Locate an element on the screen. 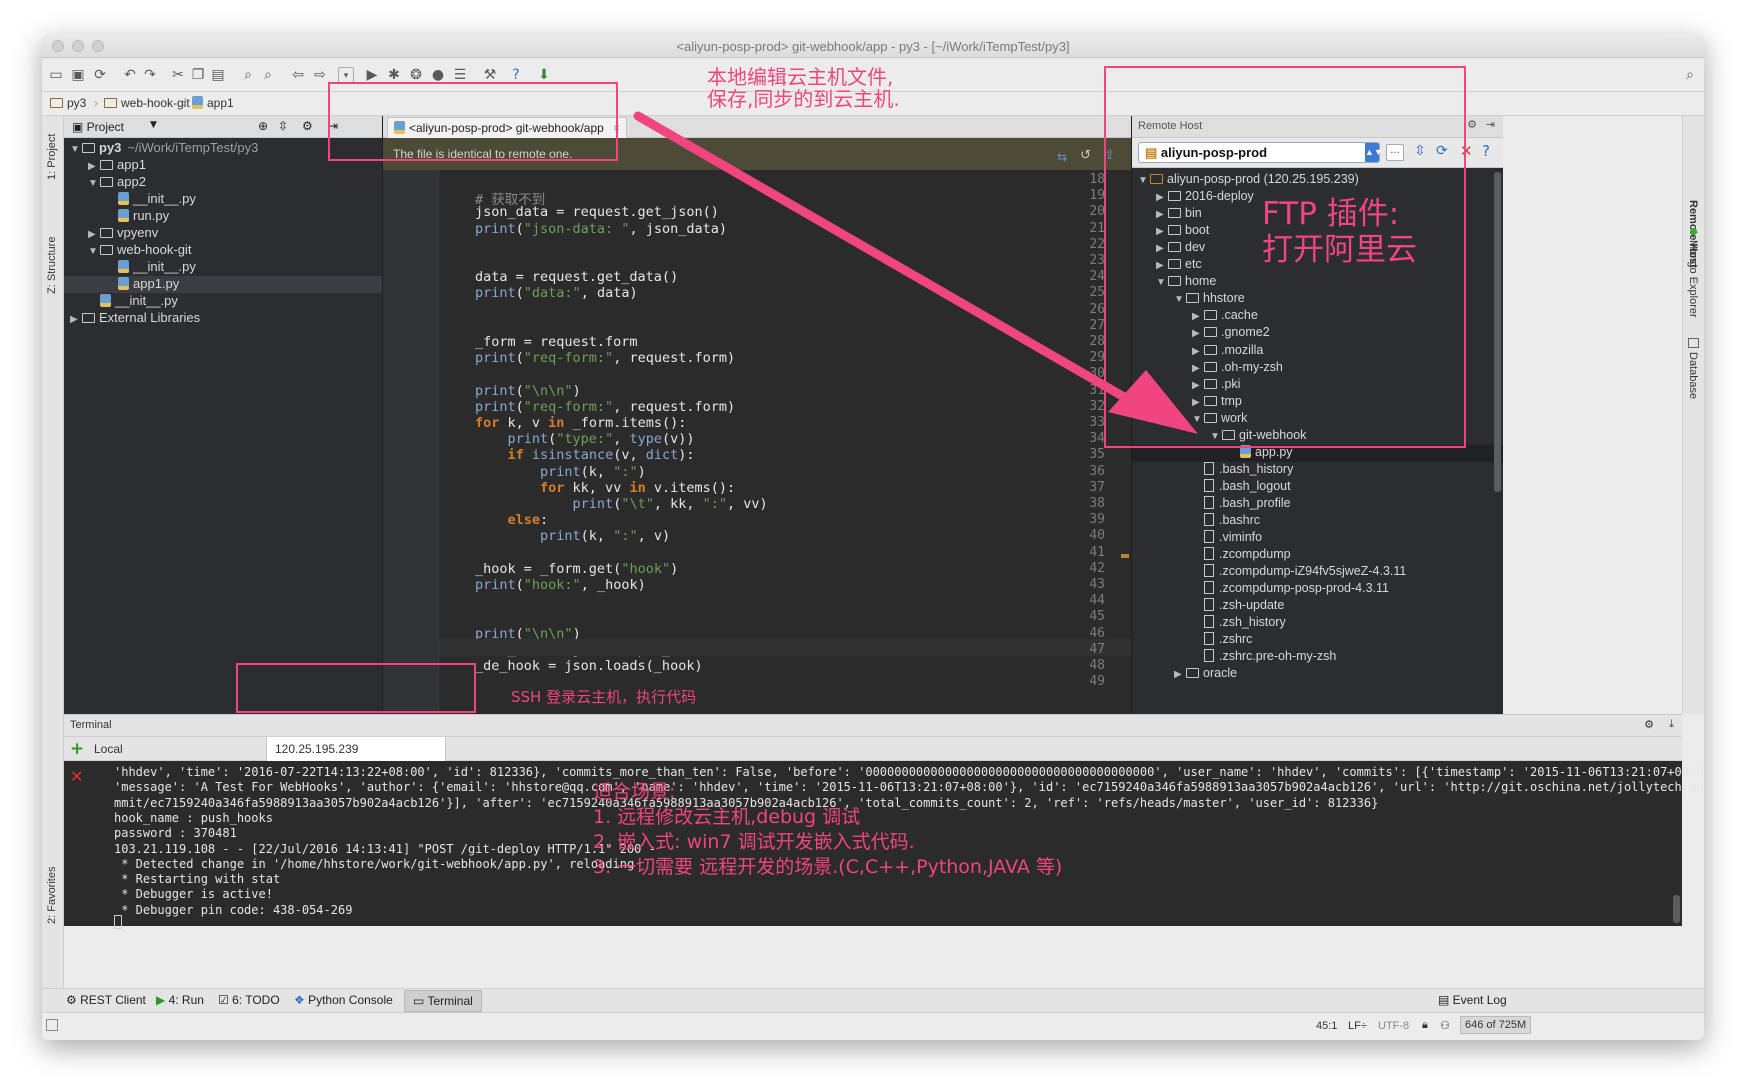 The image size is (1746, 1090). terminal-tab-local: Local is located at coordinates (176, 749).